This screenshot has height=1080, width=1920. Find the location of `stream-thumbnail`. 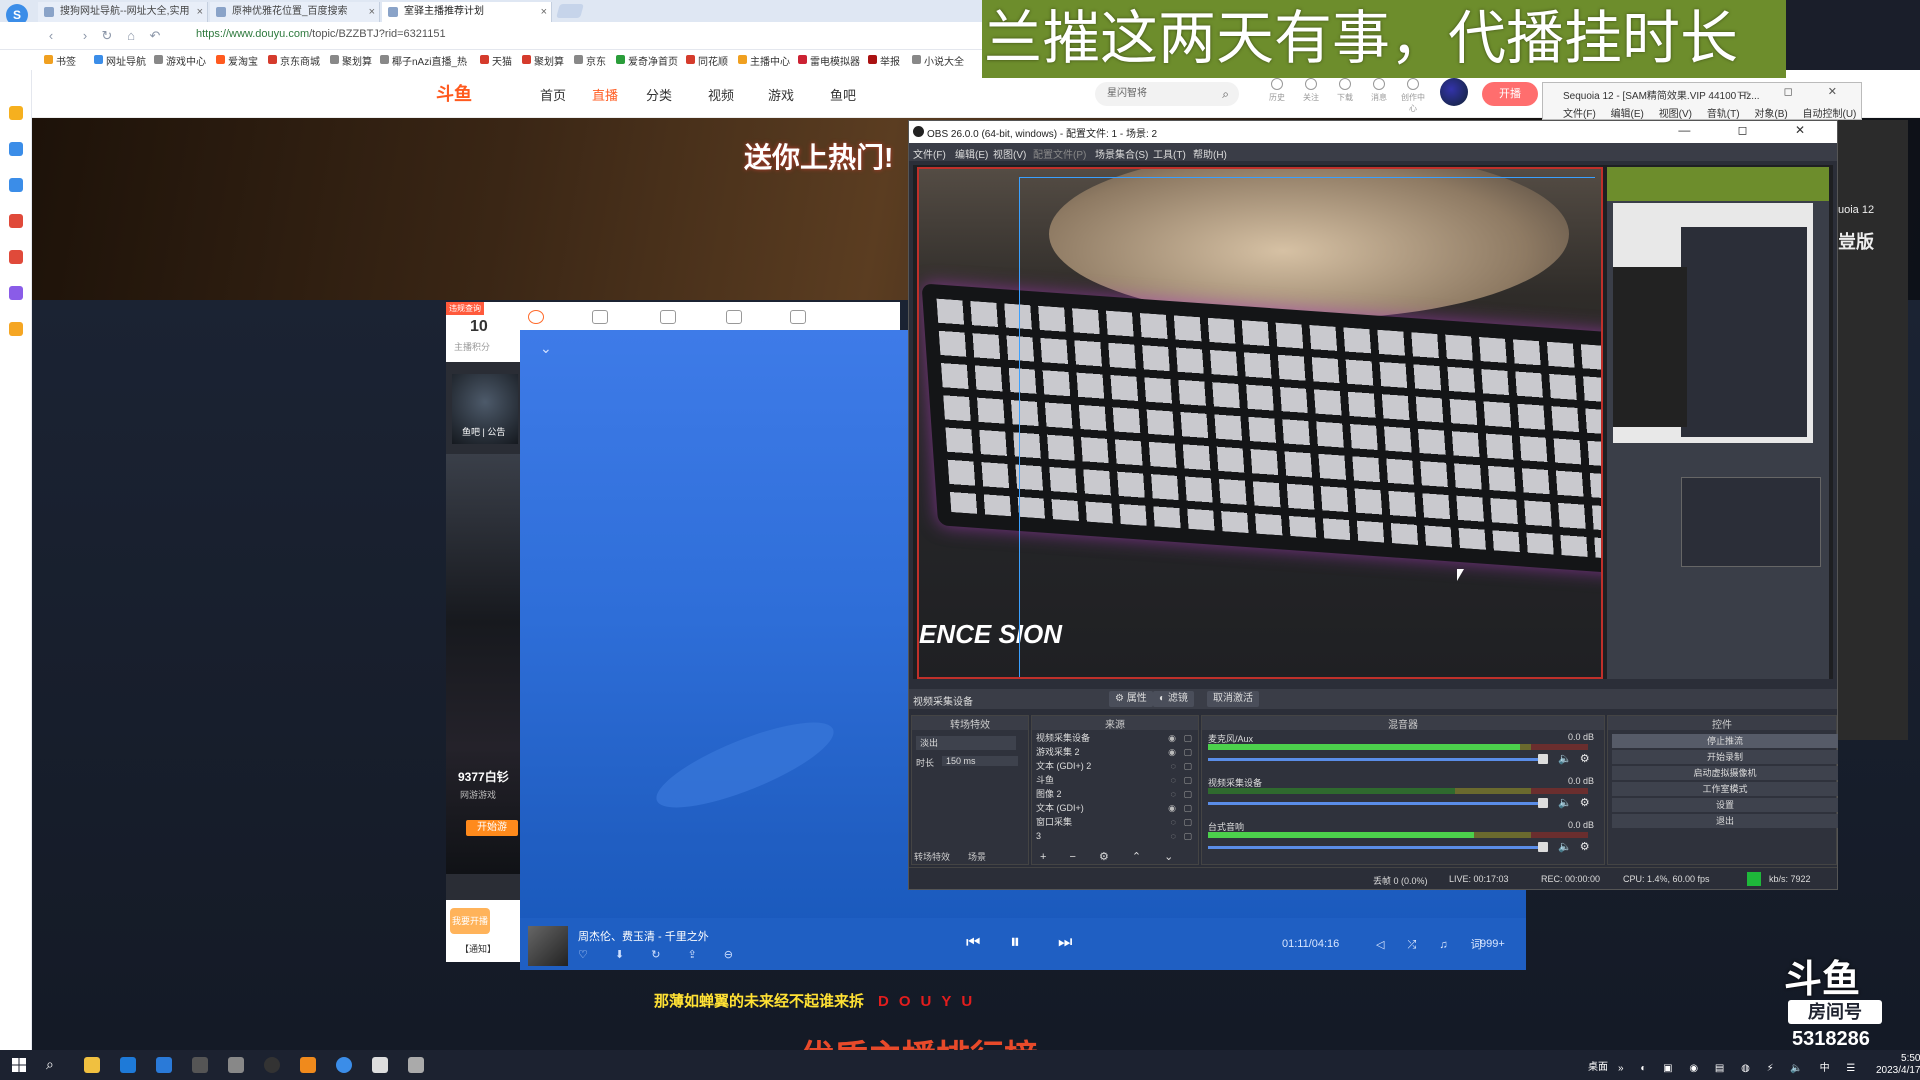

stream-thumbnail is located at coordinates (483, 664).